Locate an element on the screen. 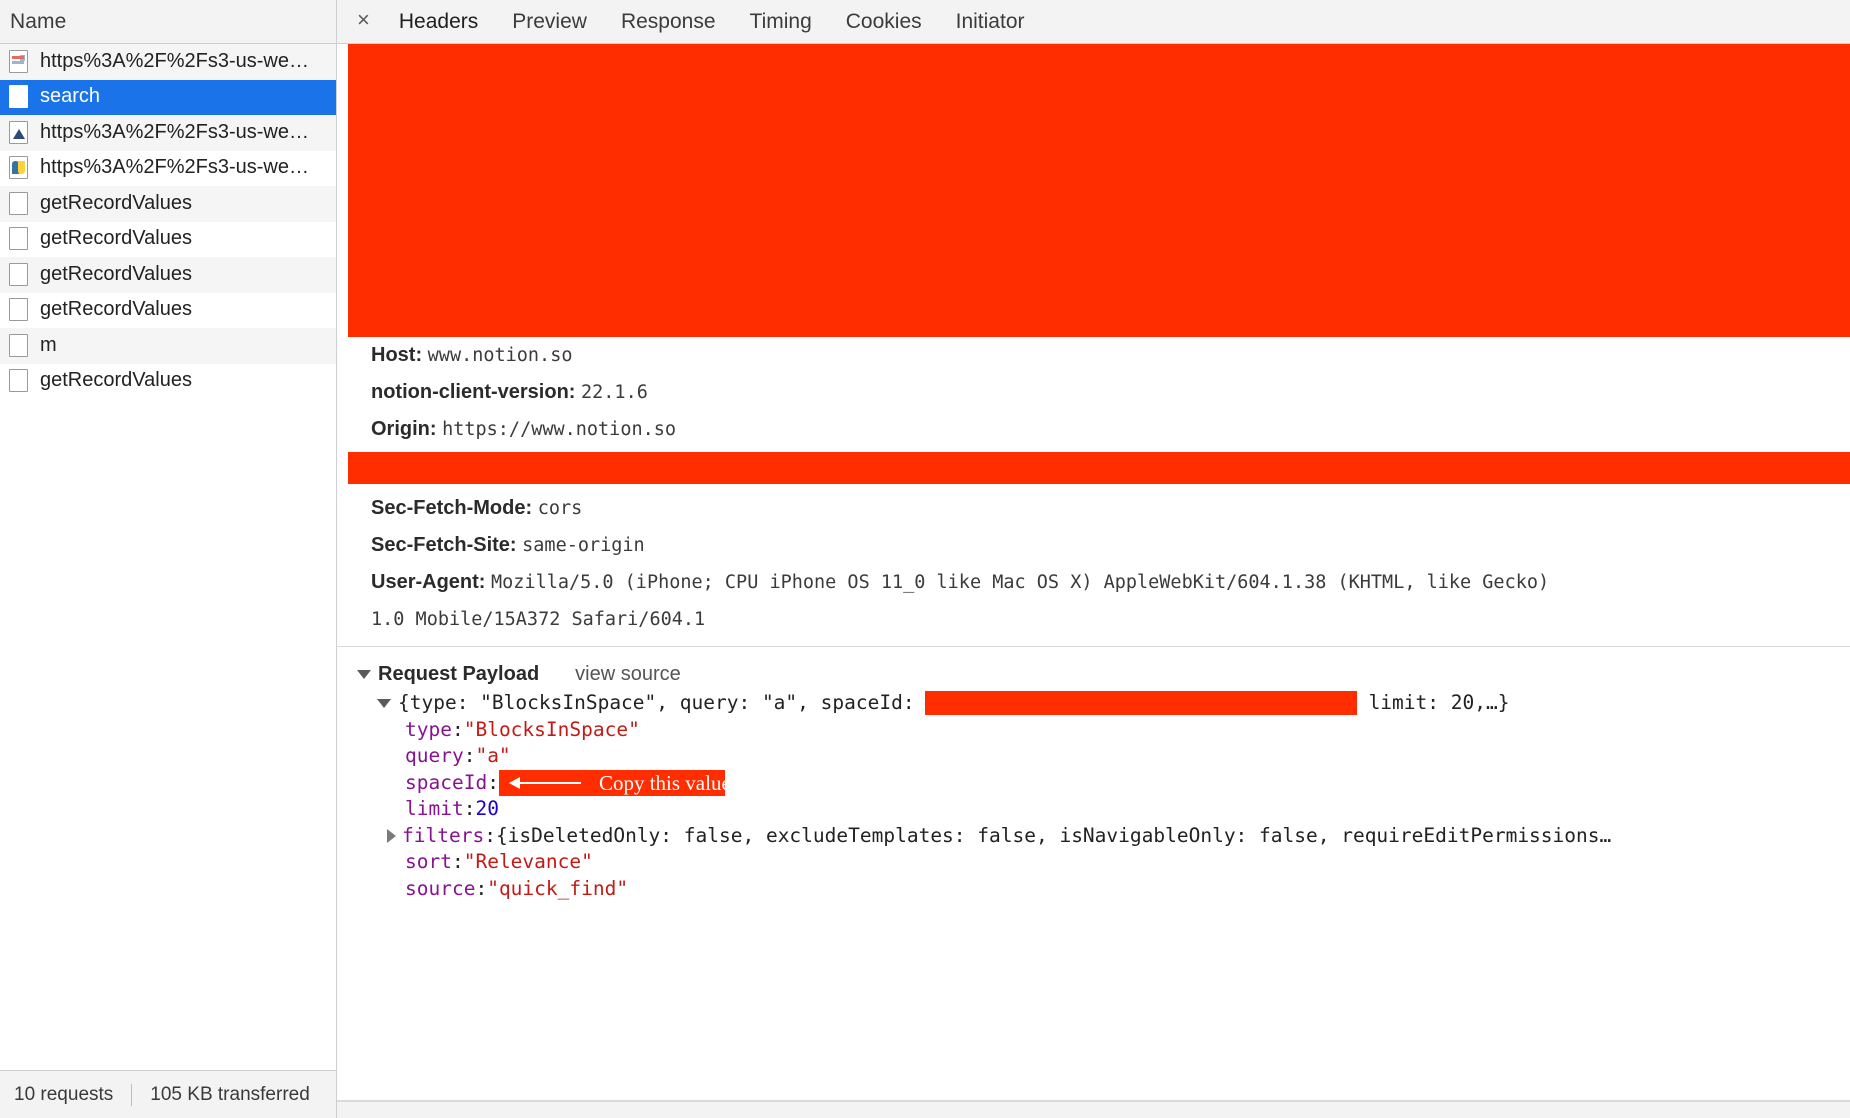  view-source-link: view source is located at coordinates (628, 674).